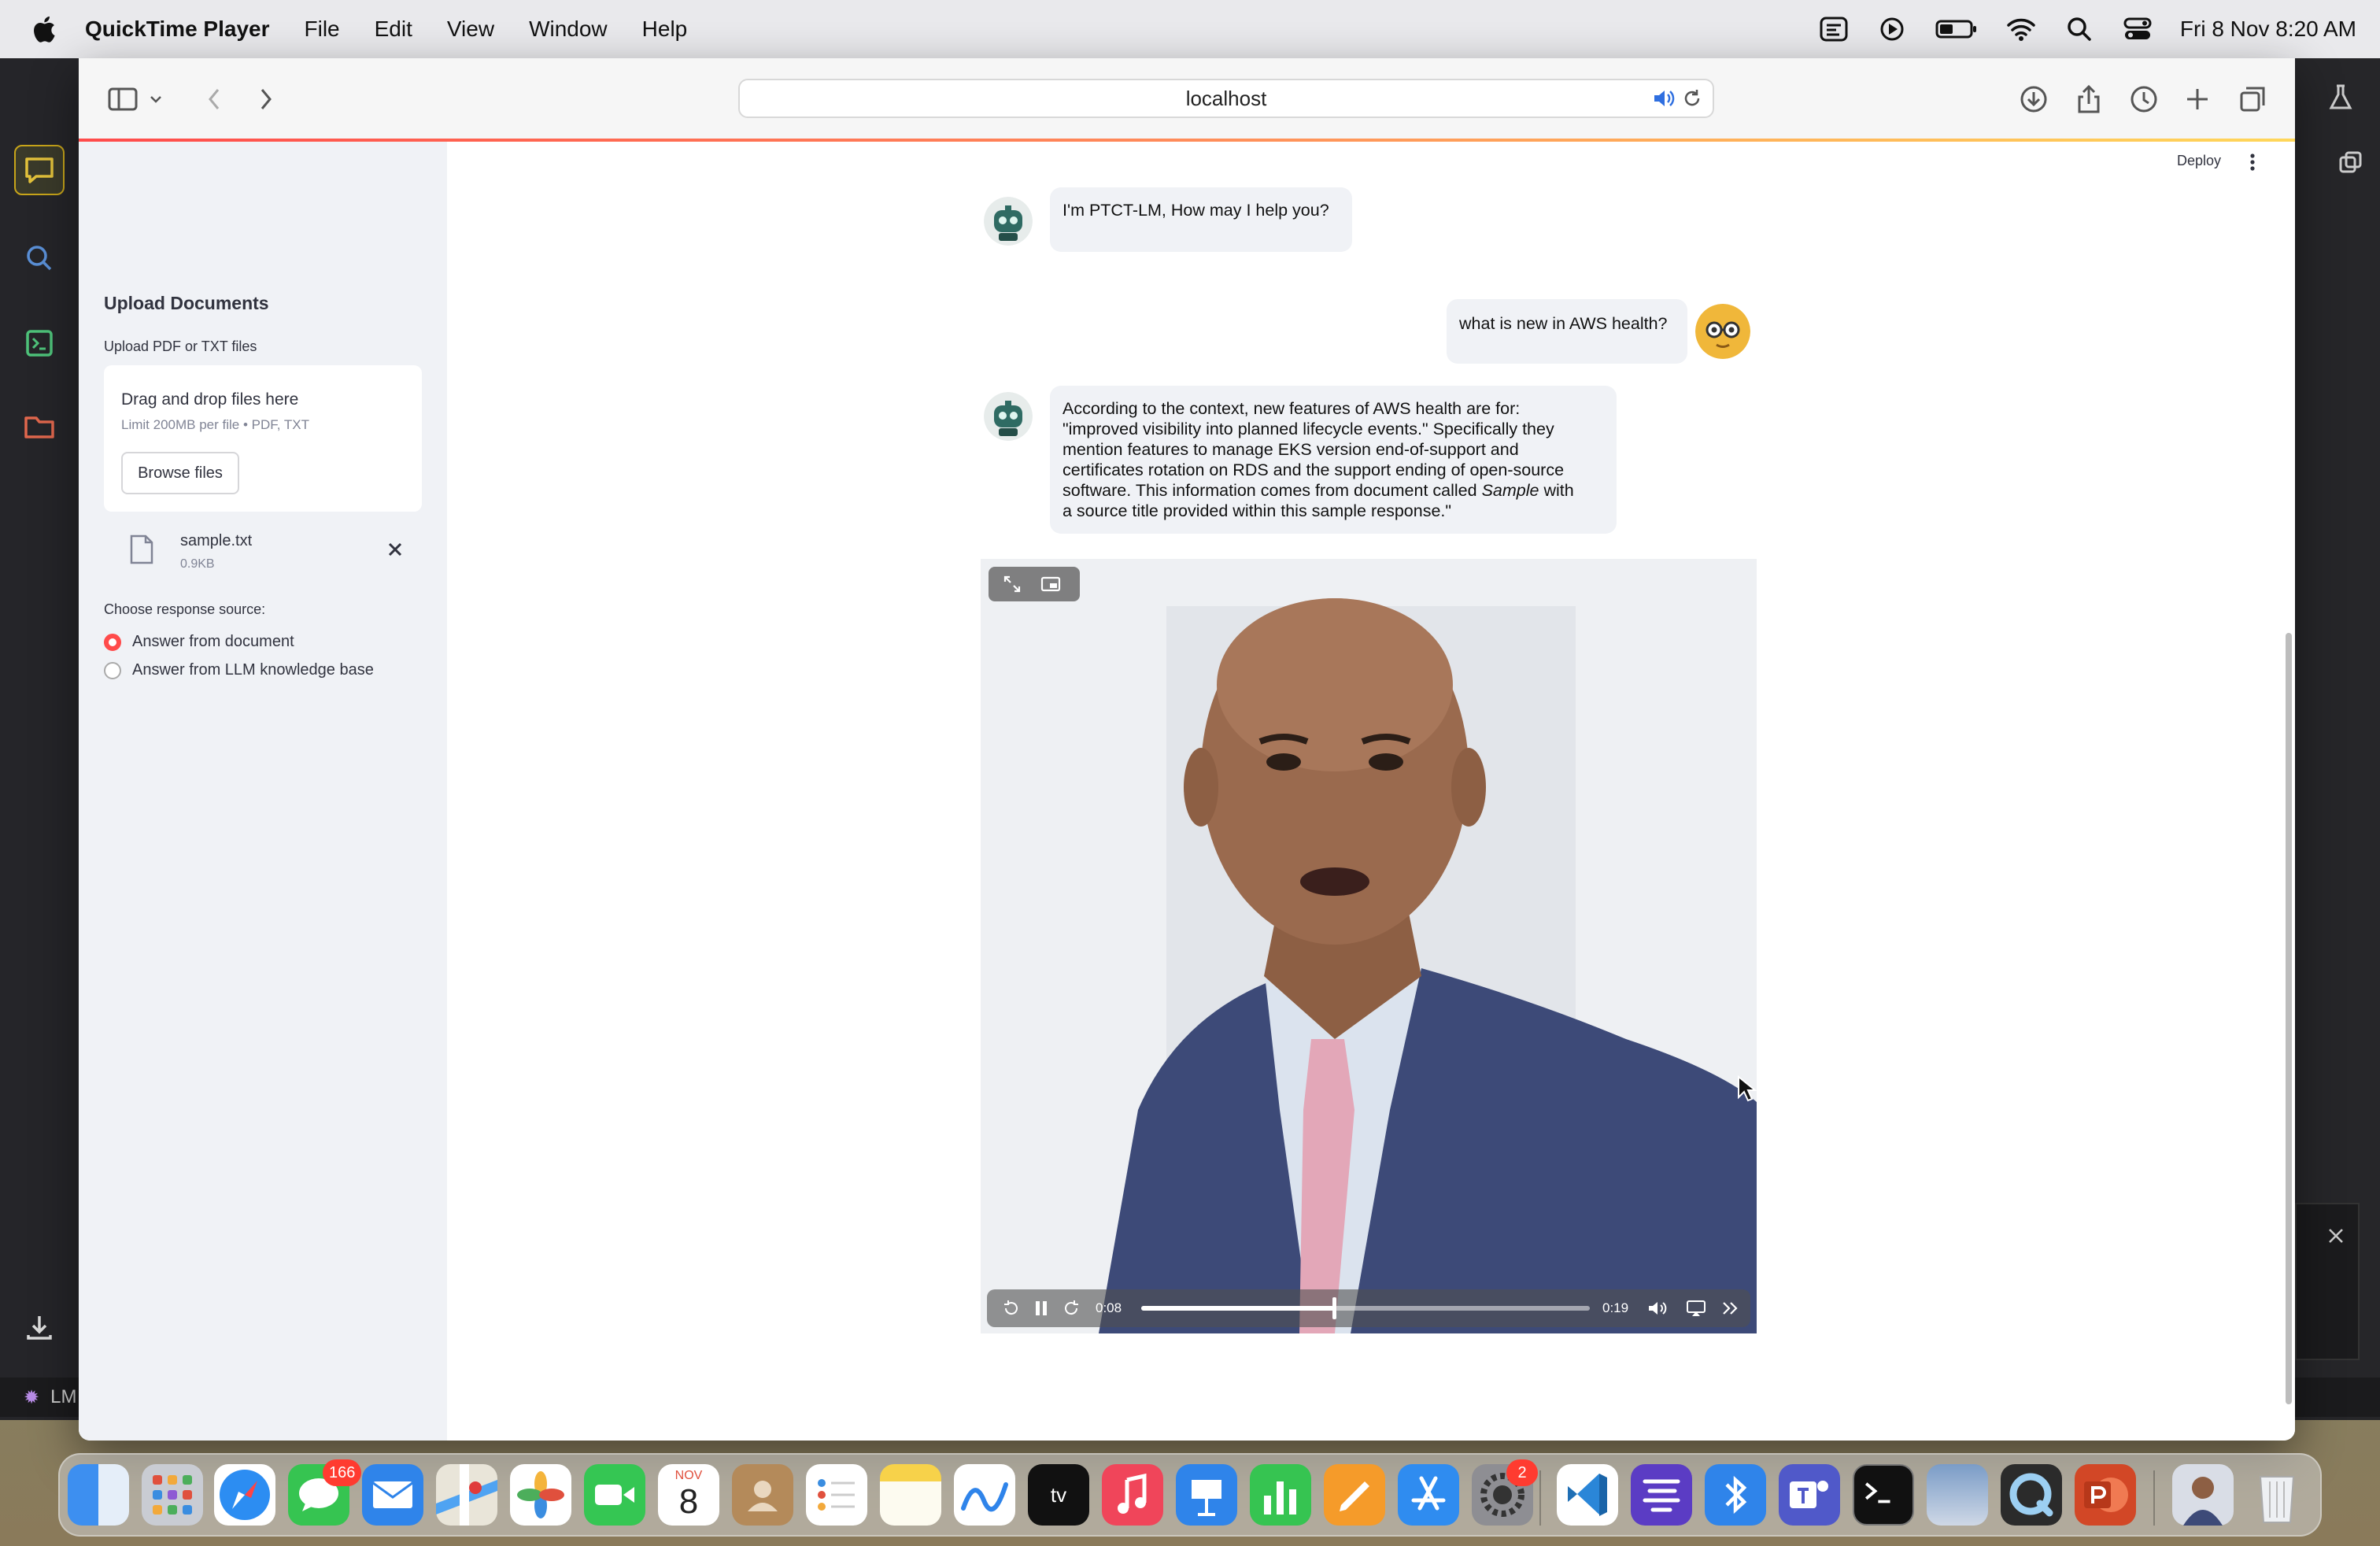  Describe the element at coordinates (253, 670) in the screenshot. I see `radio-label-llm: Answer from LLM knowledge base` at that location.